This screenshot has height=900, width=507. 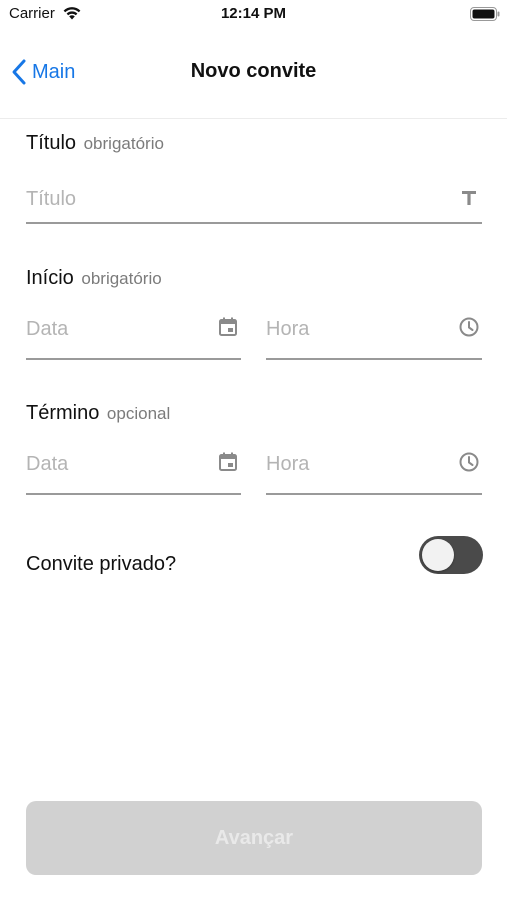 I want to click on title-placeholder: Título, so click(x=51, y=199).